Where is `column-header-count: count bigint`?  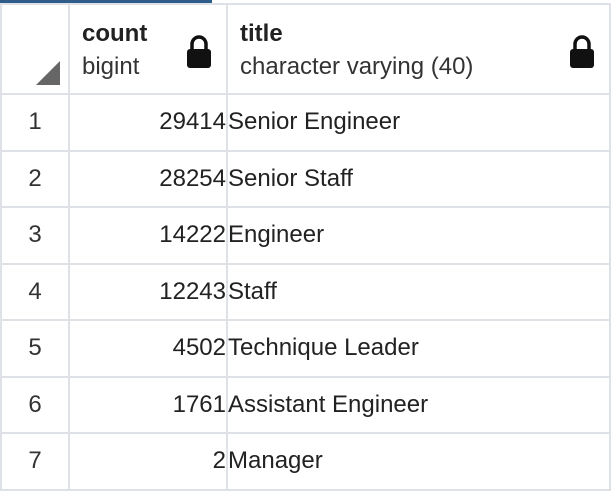
column-header-count: count bigint is located at coordinates (148, 49).